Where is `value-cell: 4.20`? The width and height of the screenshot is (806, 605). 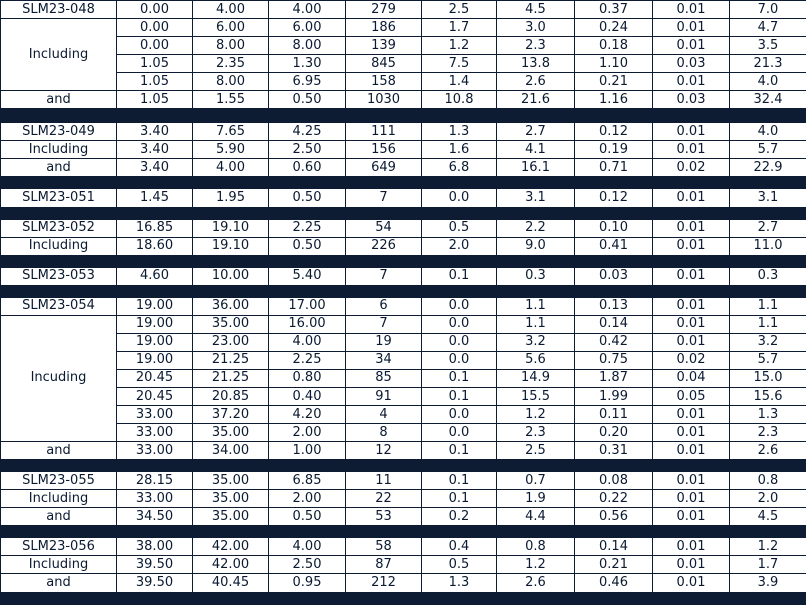
value-cell: 4.20 is located at coordinates (307, 415).